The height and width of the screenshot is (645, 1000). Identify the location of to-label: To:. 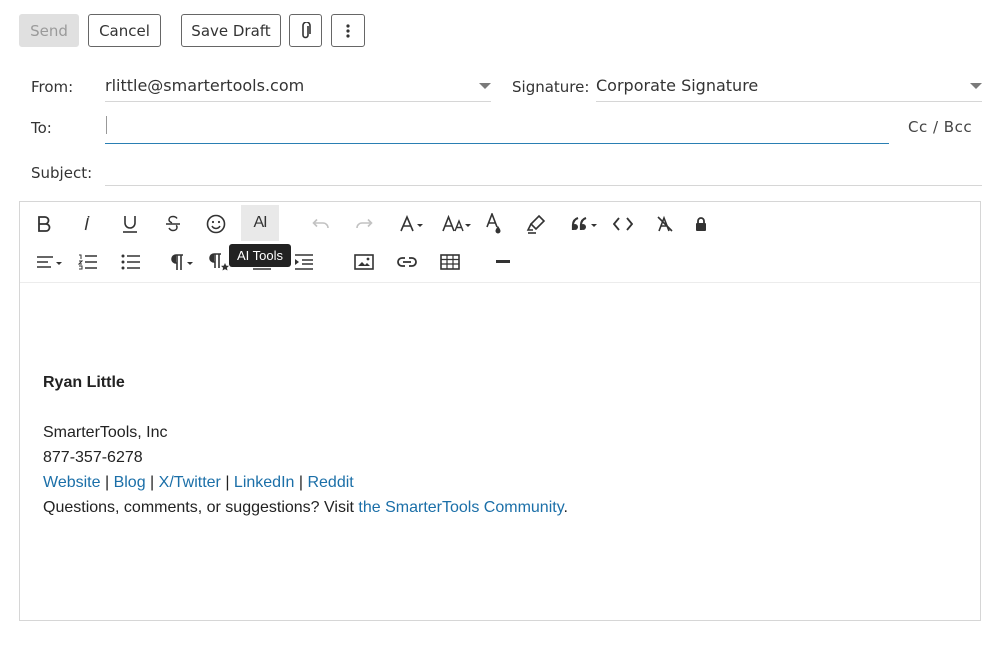
(41, 128).